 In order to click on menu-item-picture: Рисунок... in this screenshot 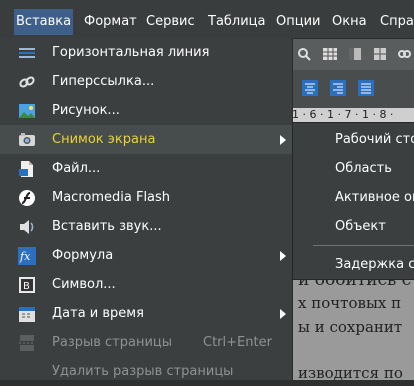, I will do `click(146, 110)`.